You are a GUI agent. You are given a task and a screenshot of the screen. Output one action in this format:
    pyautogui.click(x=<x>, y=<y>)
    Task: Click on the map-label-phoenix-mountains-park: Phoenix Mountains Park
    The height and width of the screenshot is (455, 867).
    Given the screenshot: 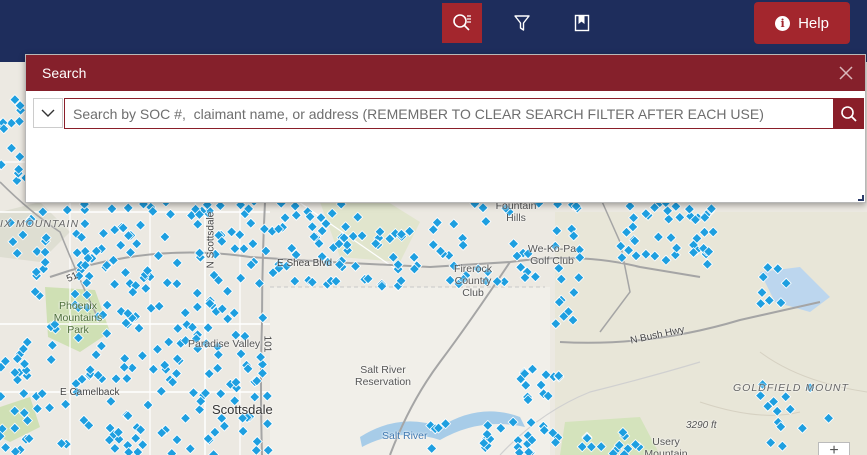 What is the action you would take?
    pyautogui.click(x=78, y=318)
    